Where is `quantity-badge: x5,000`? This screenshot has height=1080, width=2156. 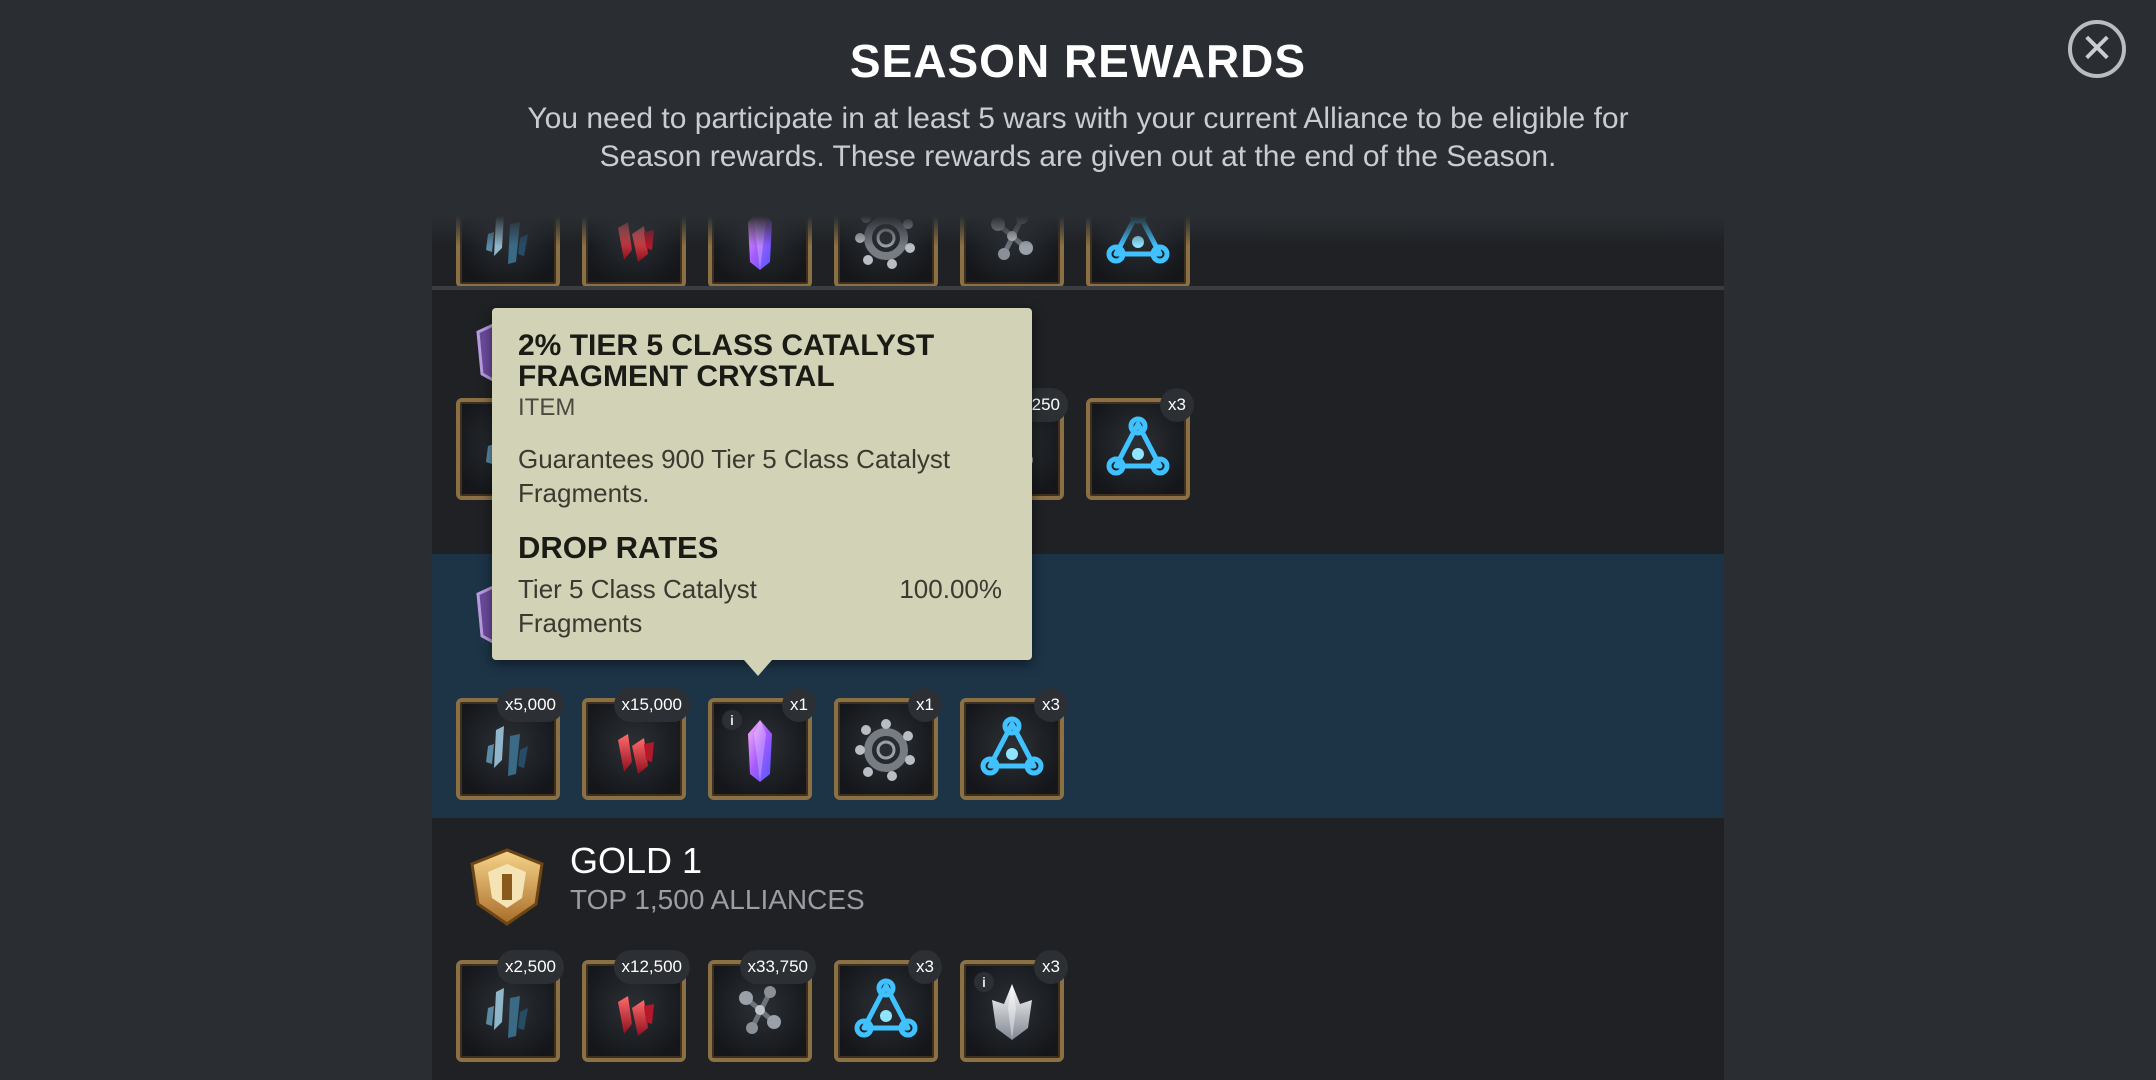
quantity-badge: x5,000 is located at coordinates (530, 705).